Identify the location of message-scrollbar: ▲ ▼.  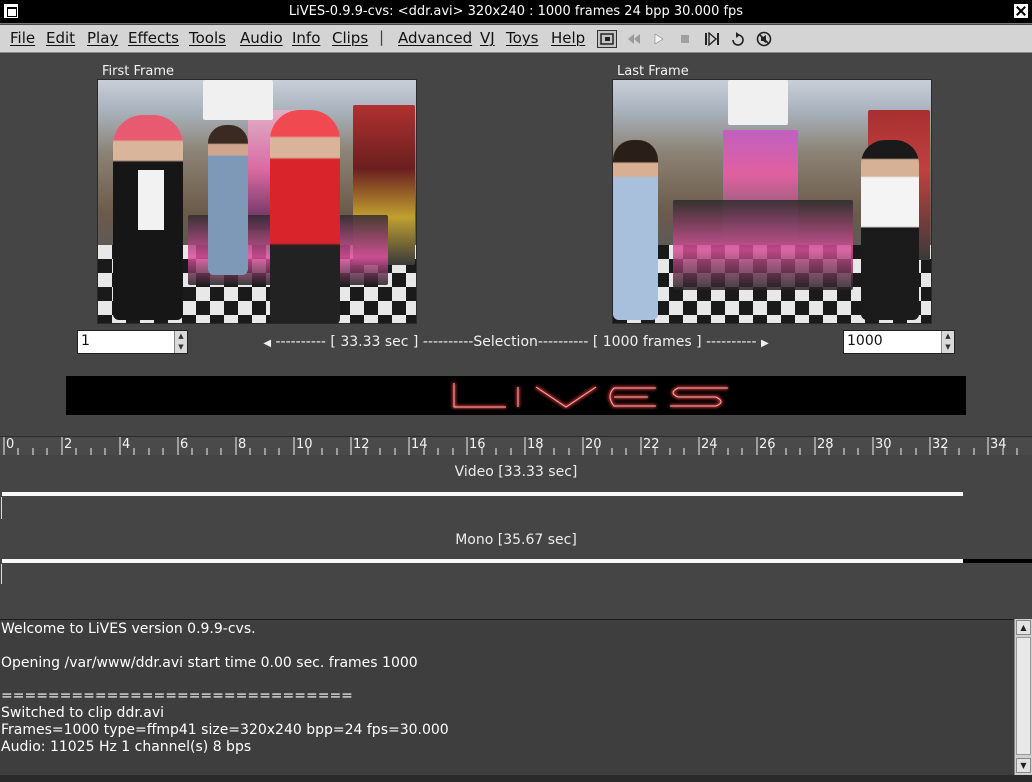
(1023, 697).